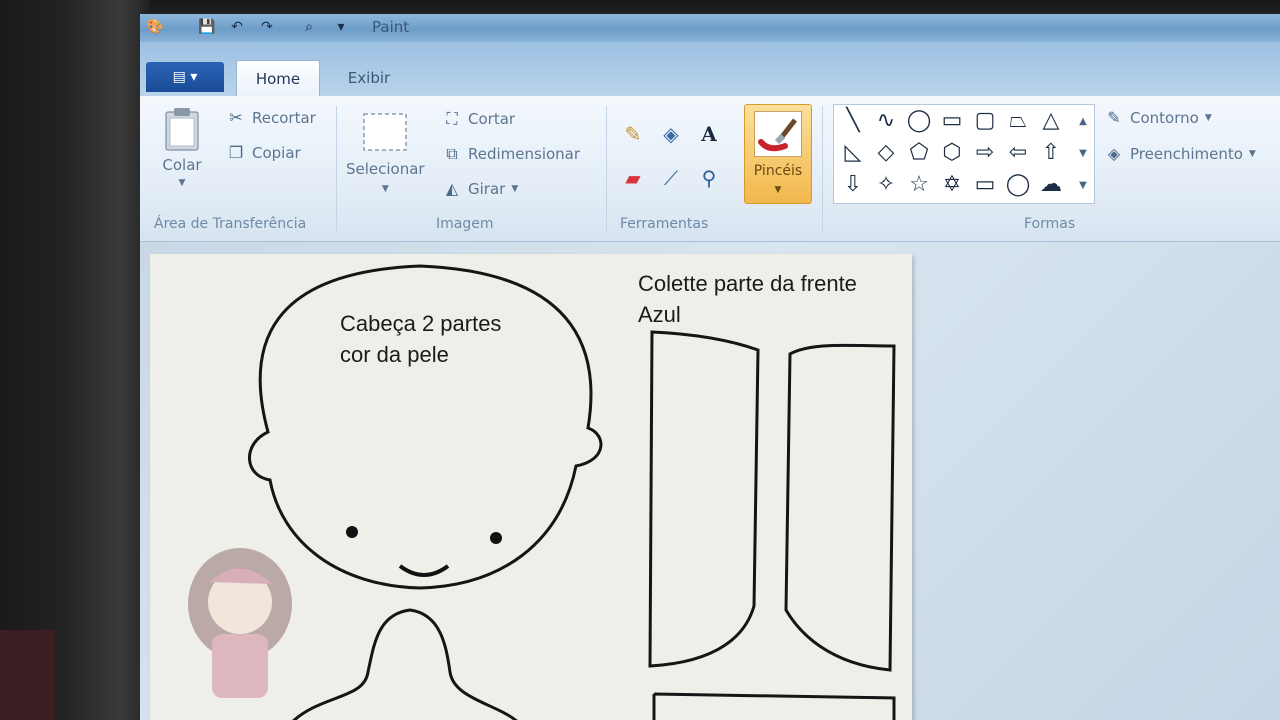 The width and height of the screenshot is (1280, 720). Describe the element at coordinates (1252, 154) in the screenshot. I see `fill-dropdown-icon: ▼` at that location.